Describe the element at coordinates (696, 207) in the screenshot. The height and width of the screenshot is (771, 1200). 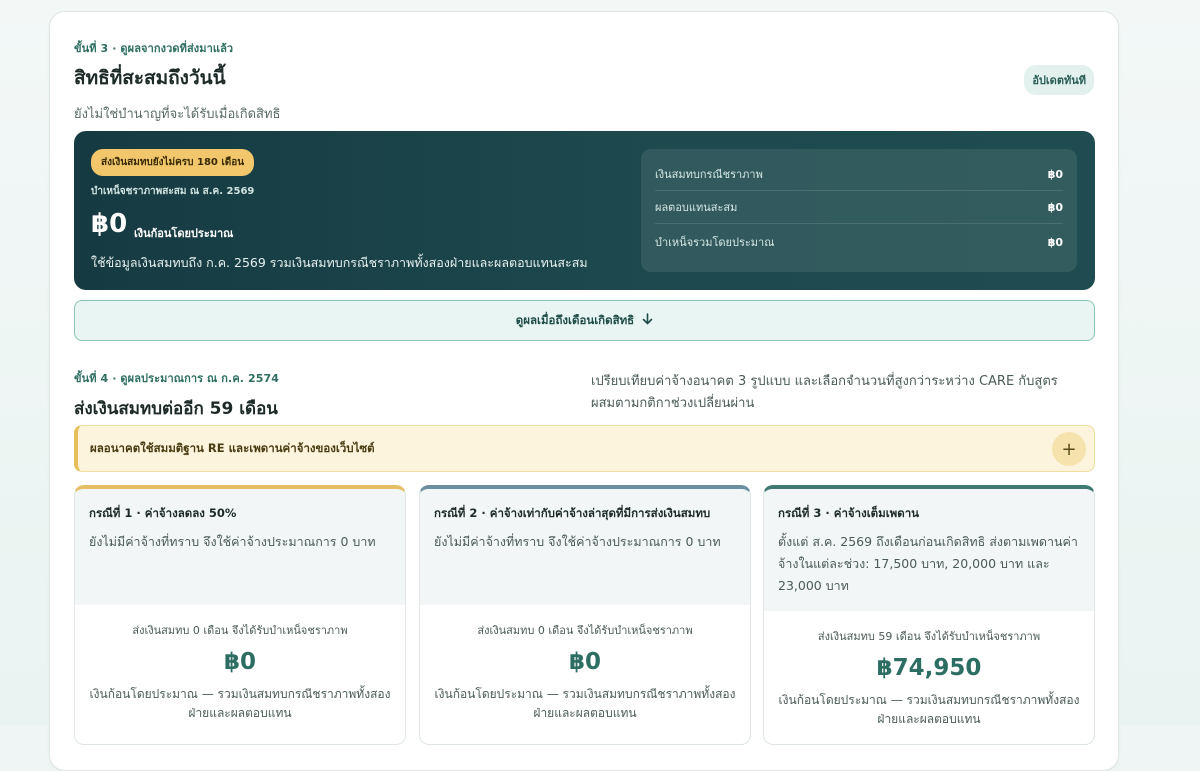
I see `breakdown-label: ผลตอบแทนสะสม` at that location.